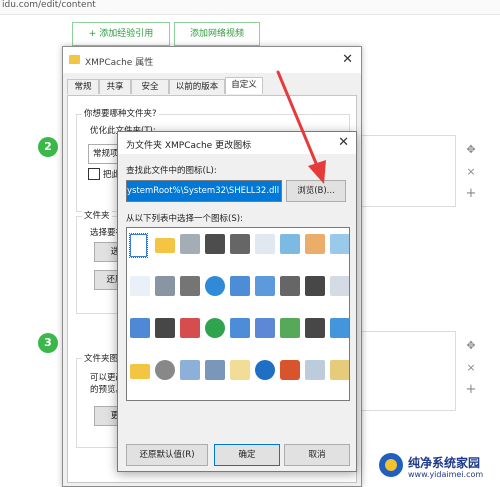  Describe the element at coordinates (298, 120) in the screenshot. I see `arrow-shaft` at that location.